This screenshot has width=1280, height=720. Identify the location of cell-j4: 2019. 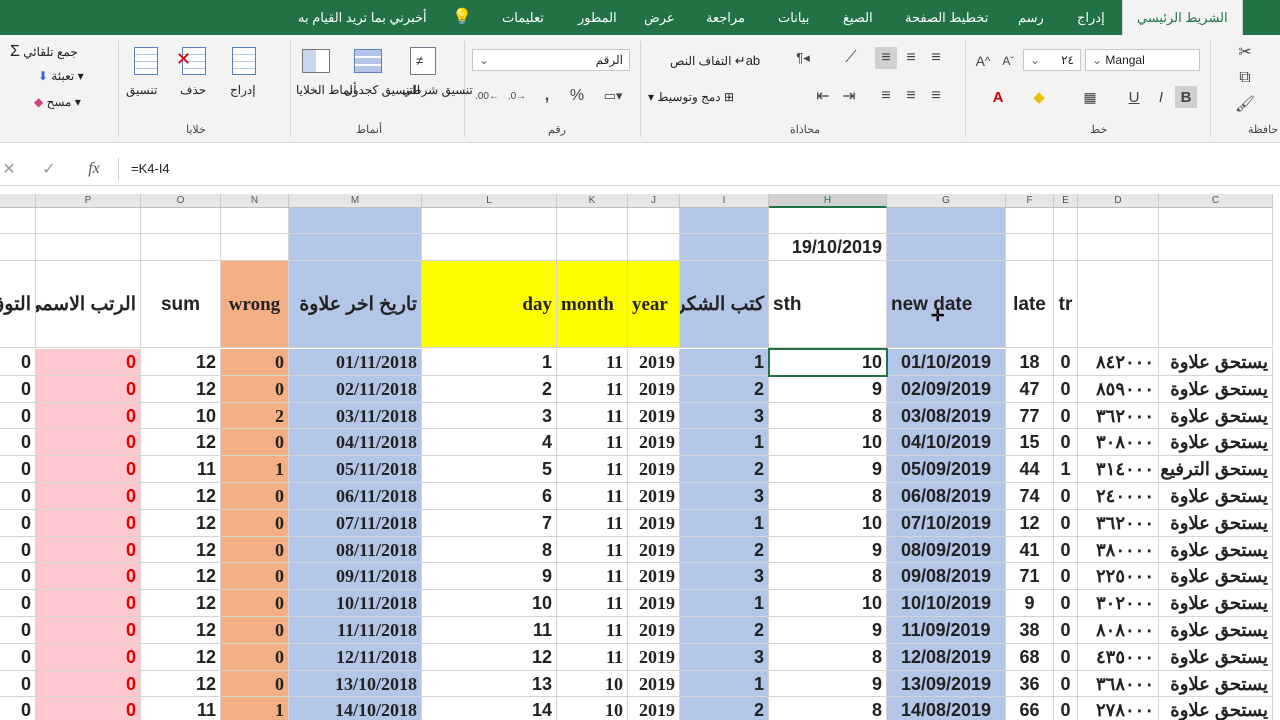
(654, 362).